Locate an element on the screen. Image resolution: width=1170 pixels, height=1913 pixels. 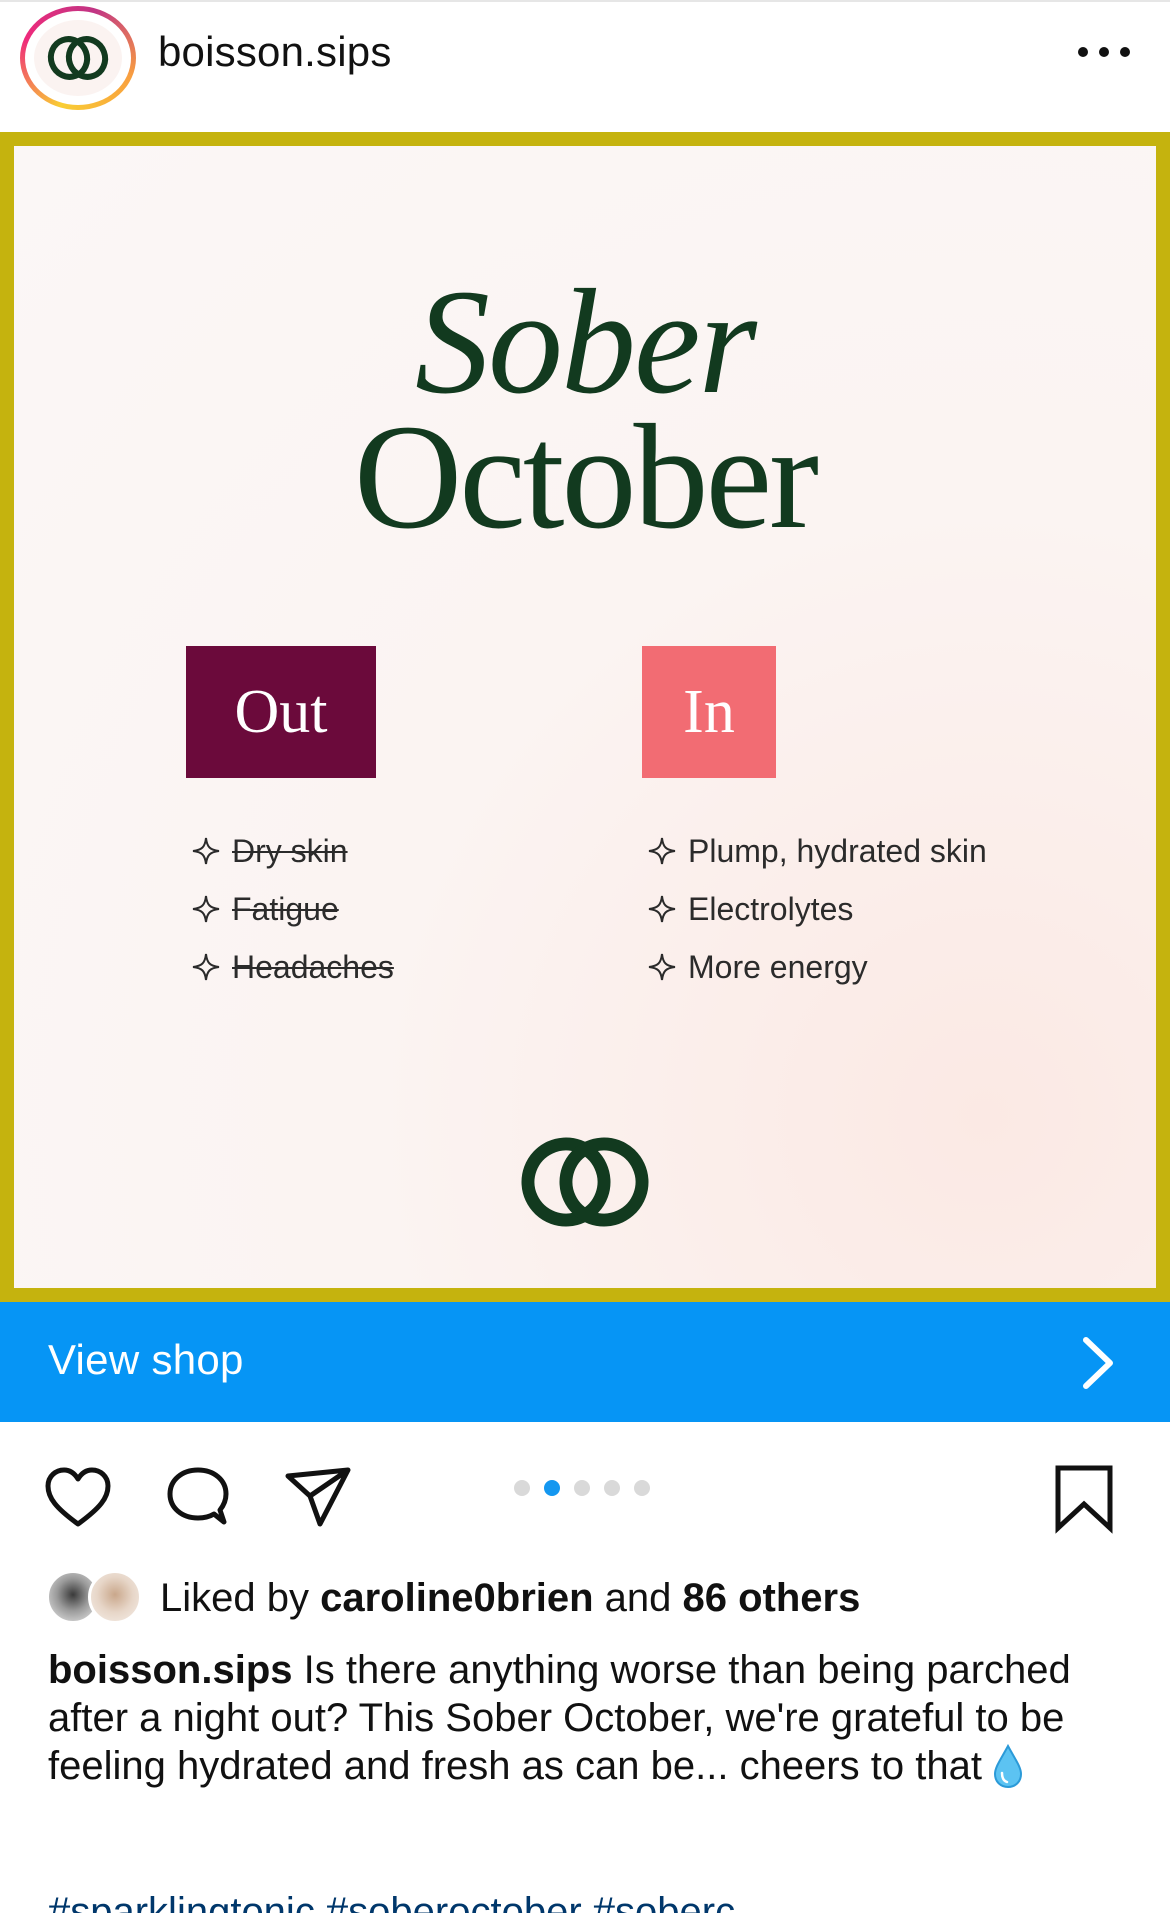
out-list: Dry skin Fatigue Headaches is located at coordinates (292, 909).